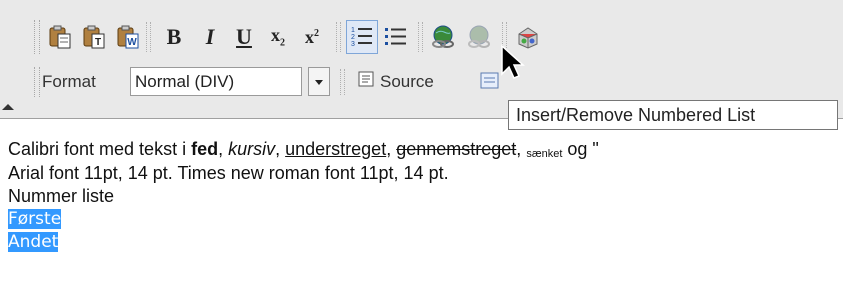 Image resolution: width=843 pixels, height=282 pixels. I want to click on bold-label: B, so click(174, 36).